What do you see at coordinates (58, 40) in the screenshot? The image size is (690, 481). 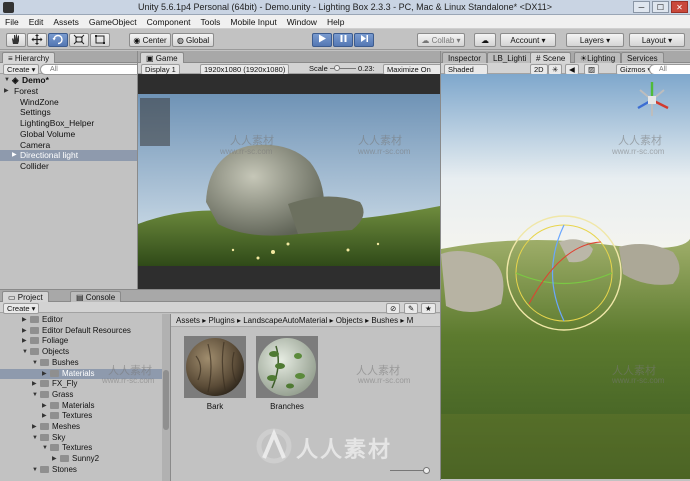 I see `rotate-tool-button` at bounding box center [58, 40].